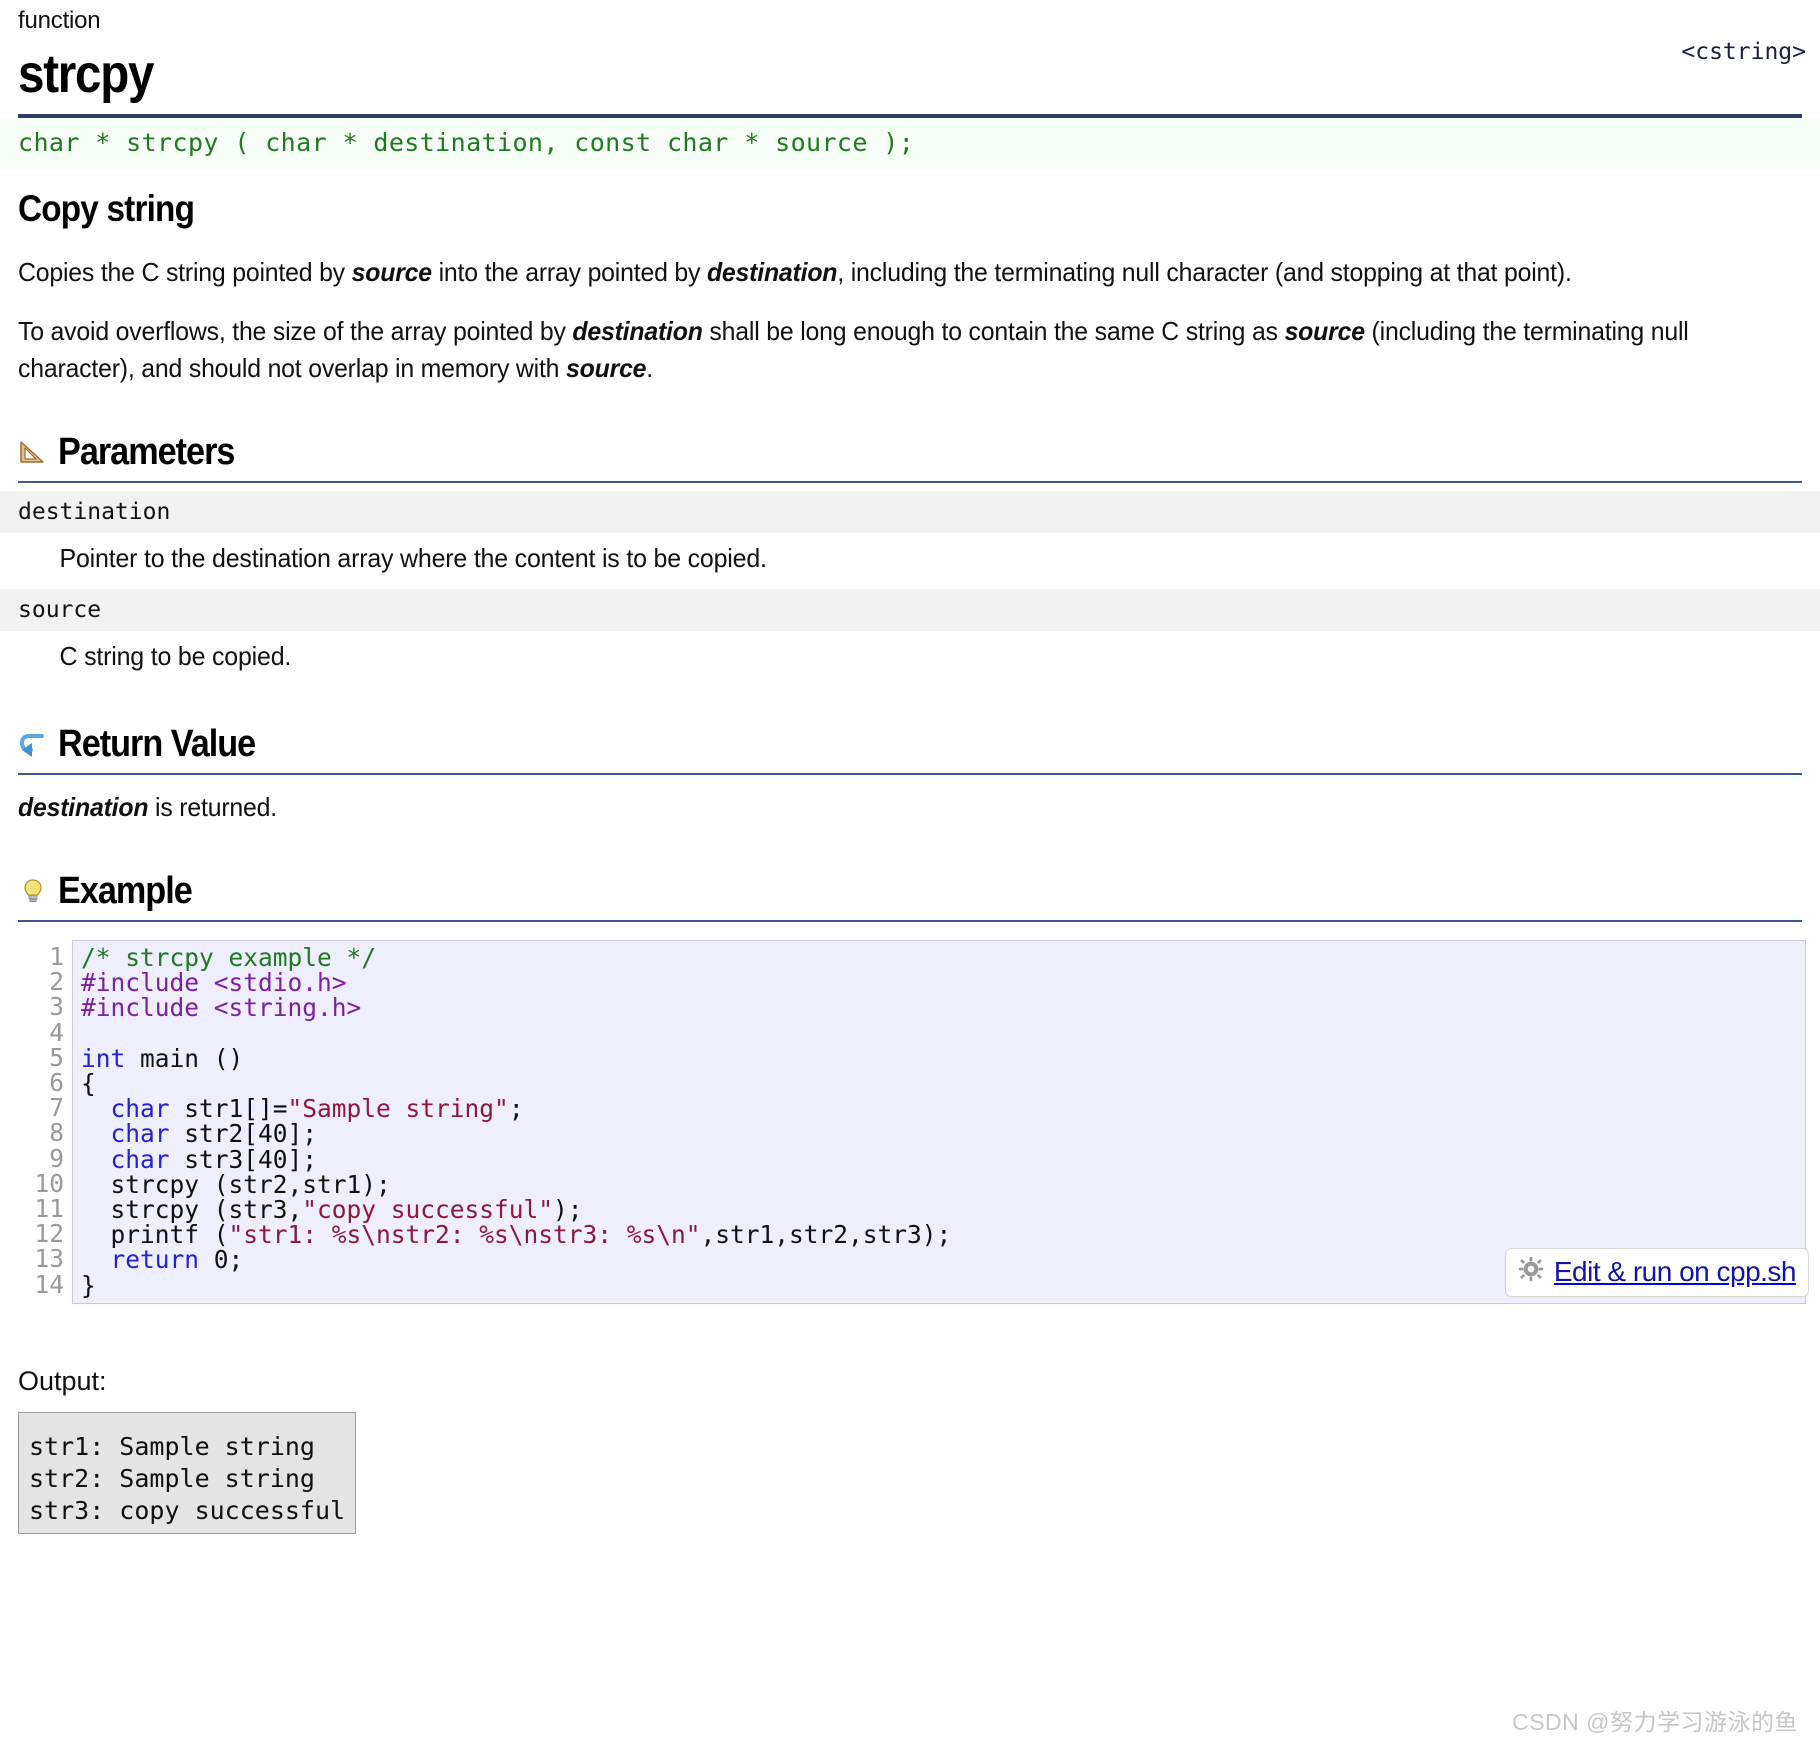  What do you see at coordinates (650, 368) in the screenshot?
I see `p2-text-4: .` at bounding box center [650, 368].